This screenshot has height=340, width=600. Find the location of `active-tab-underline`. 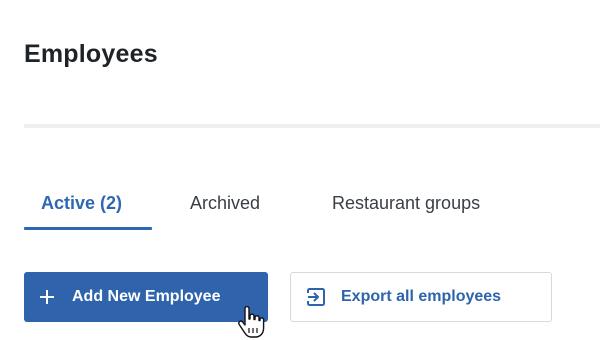

active-tab-underline is located at coordinates (88, 228).